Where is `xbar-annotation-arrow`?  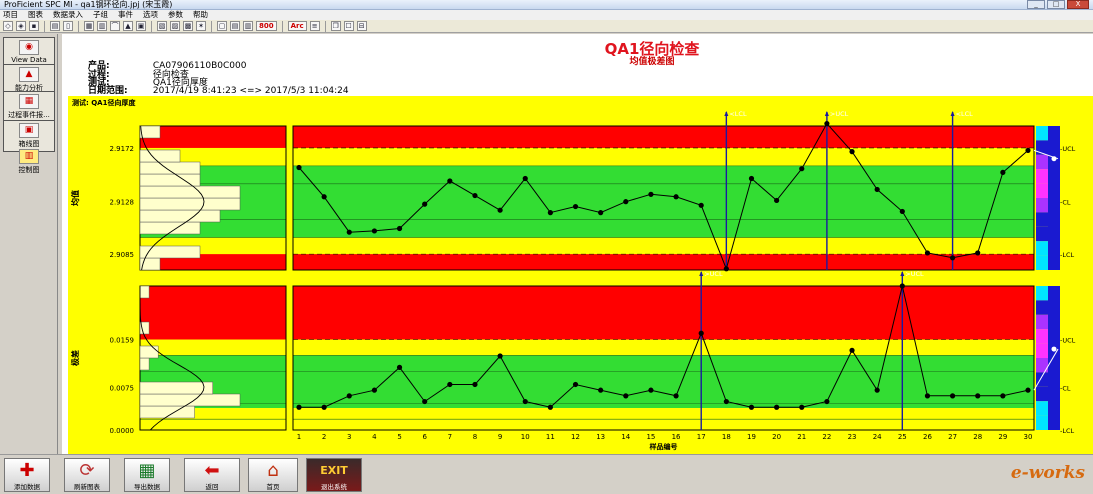
xbar-annotation-arrow is located at coordinates (826, 113).